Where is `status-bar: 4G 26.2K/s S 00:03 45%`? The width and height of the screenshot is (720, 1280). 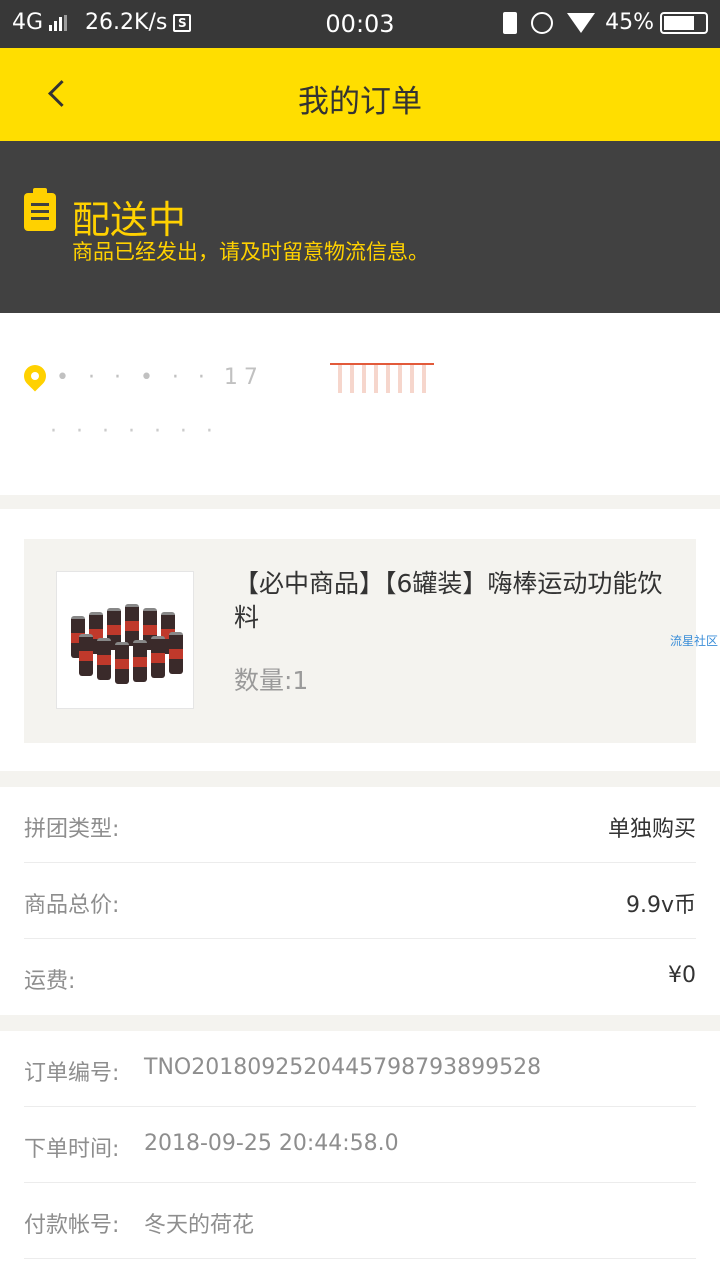 status-bar: 4G 26.2K/s S 00:03 45% is located at coordinates (360, 24).